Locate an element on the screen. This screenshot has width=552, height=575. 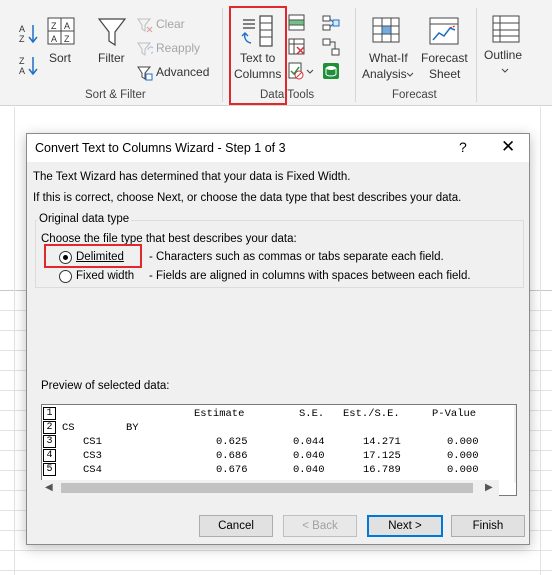
fixed-width-label: Fixed width is located at coordinates (105, 276).